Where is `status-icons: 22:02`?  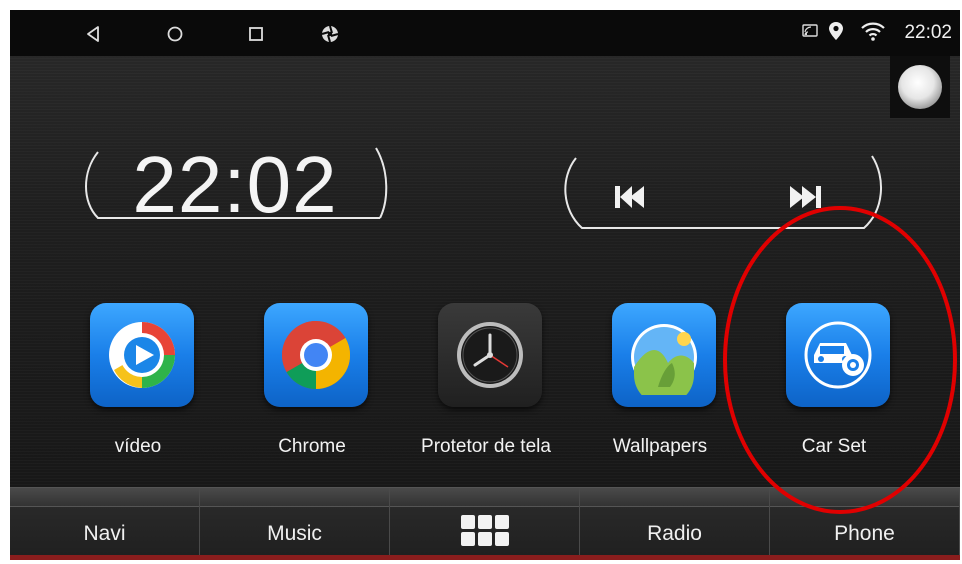
status-icons: 22:02 is located at coordinates (877, 33).